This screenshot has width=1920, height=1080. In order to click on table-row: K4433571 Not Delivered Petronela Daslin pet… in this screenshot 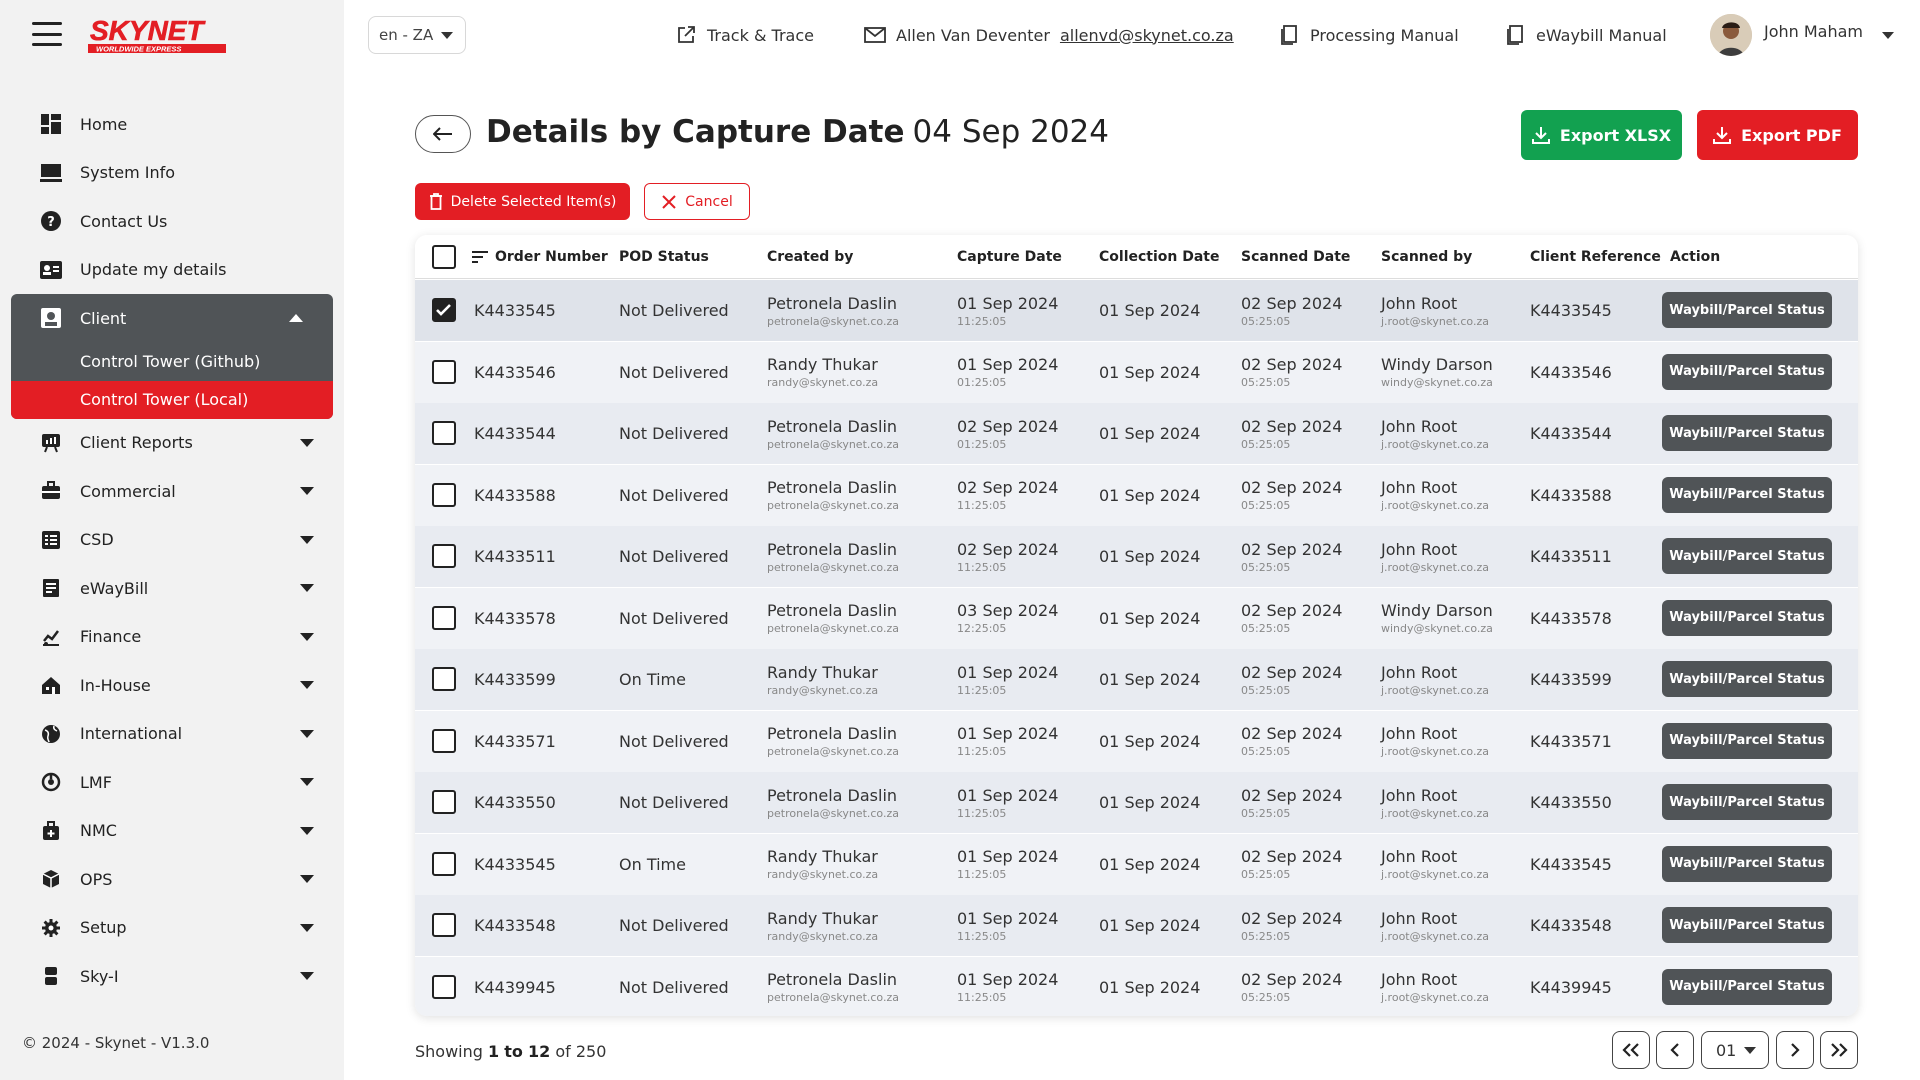, I will do `click(1136, 741)`.